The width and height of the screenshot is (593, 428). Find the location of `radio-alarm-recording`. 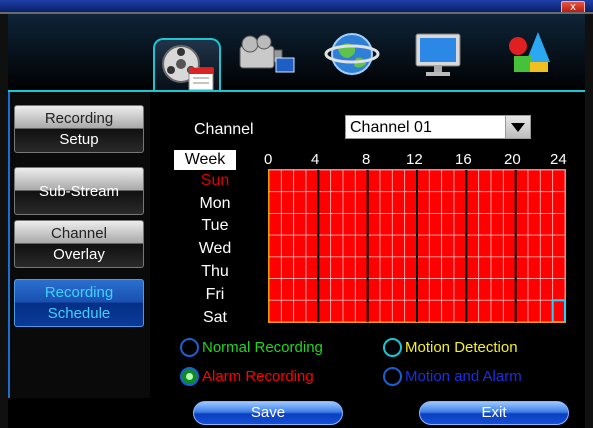

radio-alarm-recording is located at coordinates (189, 376).